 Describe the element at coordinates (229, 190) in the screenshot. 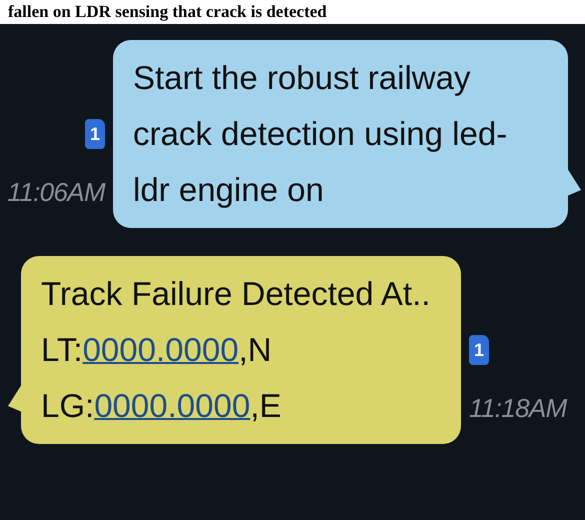

I see `message-line: ldr engine on` at that location.